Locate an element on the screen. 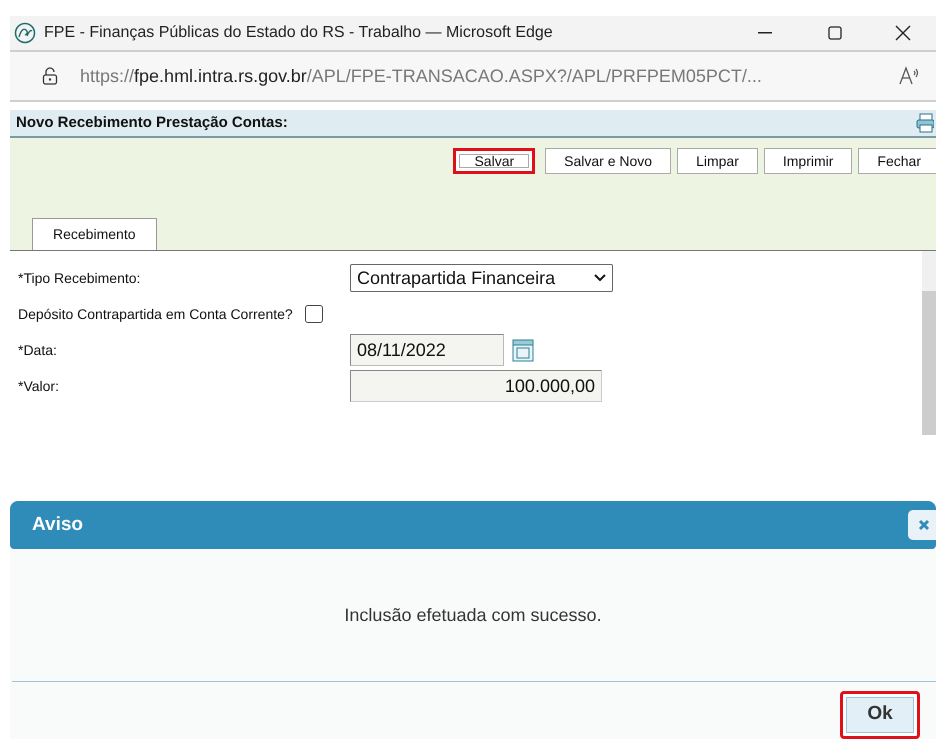 Image resolution: width=936 pixels, height=756 pixels. window-title: FPE - Finanças Públicas do Estado do RS - Trabalho — Microsoft Edge is located at coordinates (298, 33).